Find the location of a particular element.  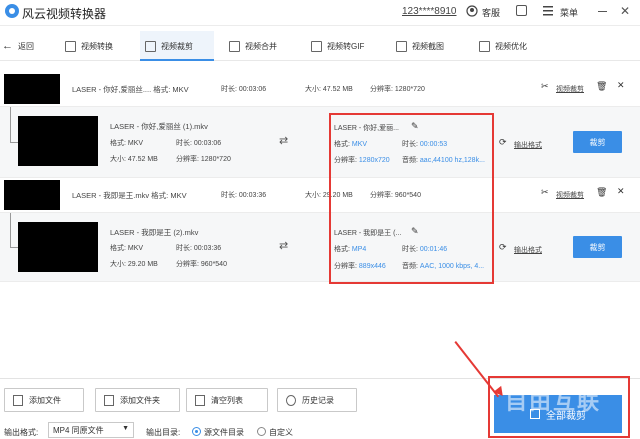

nav-bar: ← 返回 视频转换 视频裁剪 视频合并 视频转GIF 视频截图 视频优化 is located at coordinates (320, 46).